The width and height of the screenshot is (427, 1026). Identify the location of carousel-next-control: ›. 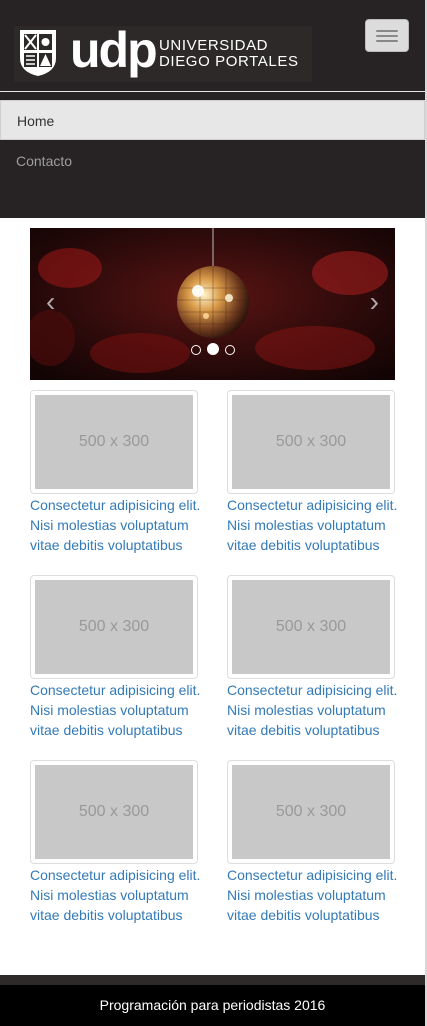
(374, 302).